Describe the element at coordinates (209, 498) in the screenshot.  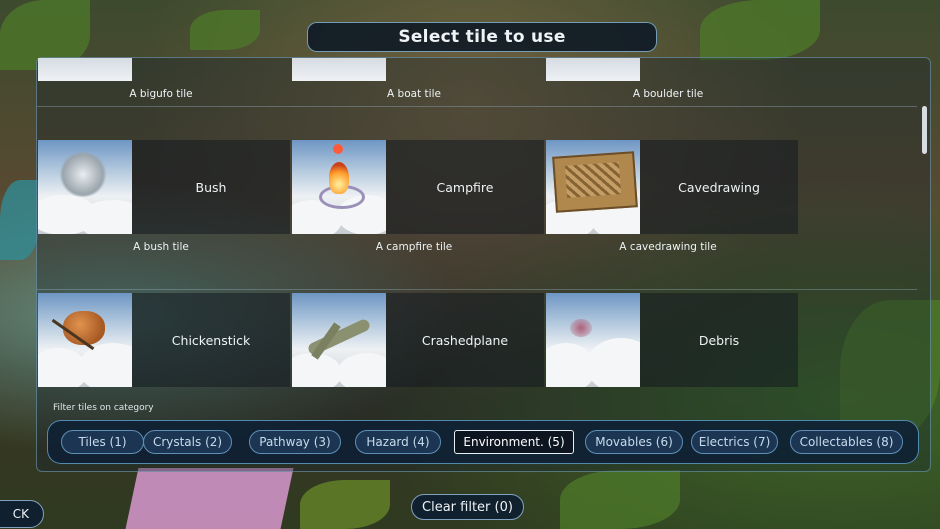
I see `pink-floor-tile` at that location.